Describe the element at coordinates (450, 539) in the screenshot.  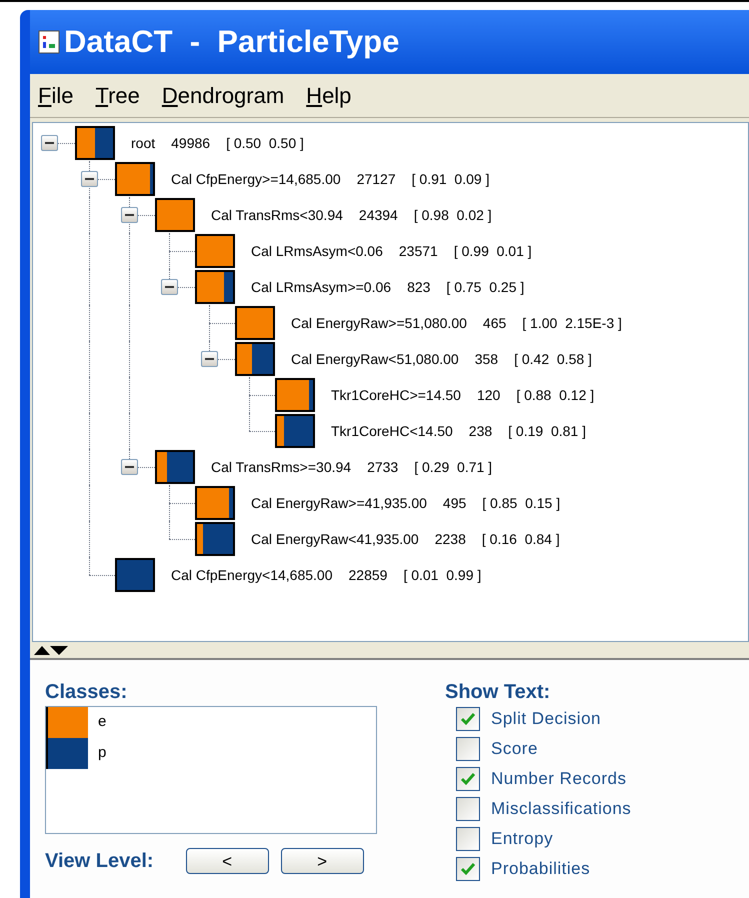
I see `node-record-count: 2238` at that location.